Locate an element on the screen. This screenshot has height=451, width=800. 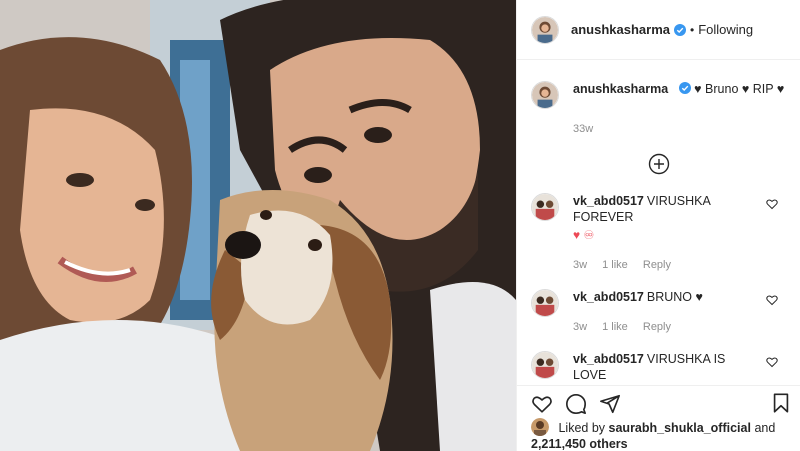
comment-text: BRUNO ♥ is located at coordinates (674, 297).